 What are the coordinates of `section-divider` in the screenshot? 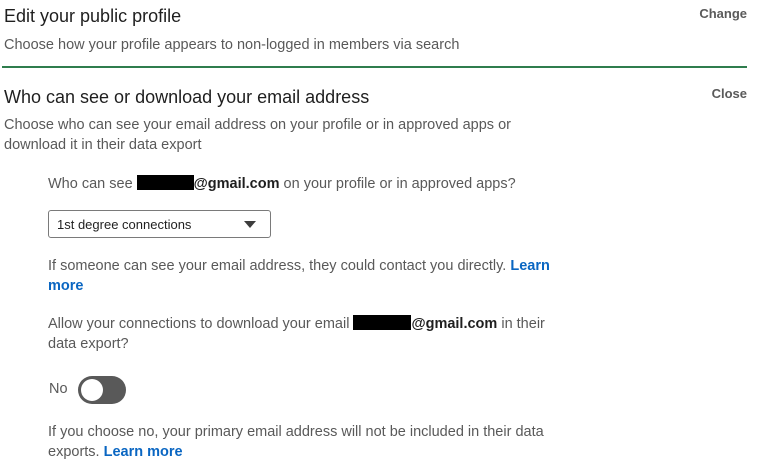 It's located at (374, 67).